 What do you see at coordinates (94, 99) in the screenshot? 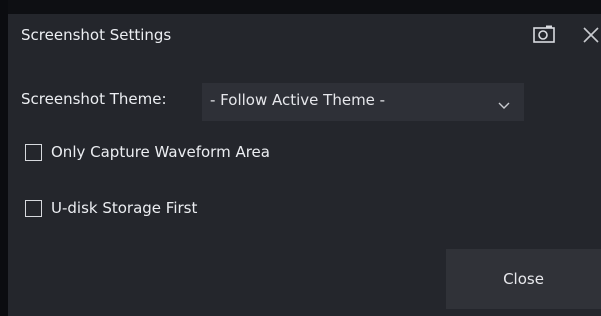
I see `theme-label: Screenshot Theme:` at bounding box center [94, 99].